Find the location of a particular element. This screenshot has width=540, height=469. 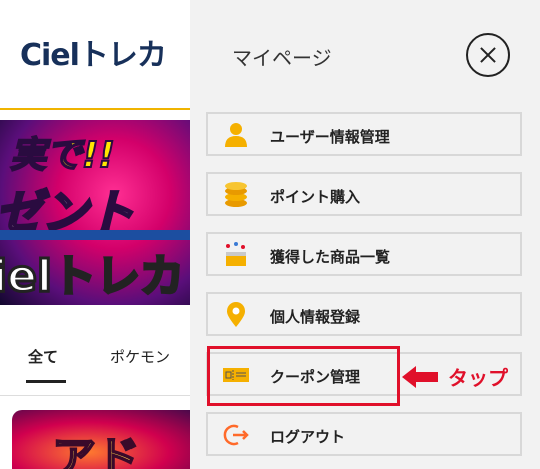

logout-icon is located at coordinates (236, 435).